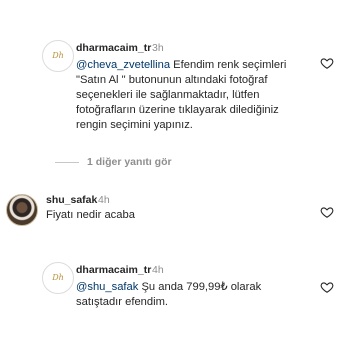  What do you see at coordinates (129, 162) in the screenshot?
I see `view-replies-label: 1 diğer yanıtı gör` at bounding box center [129, 162].